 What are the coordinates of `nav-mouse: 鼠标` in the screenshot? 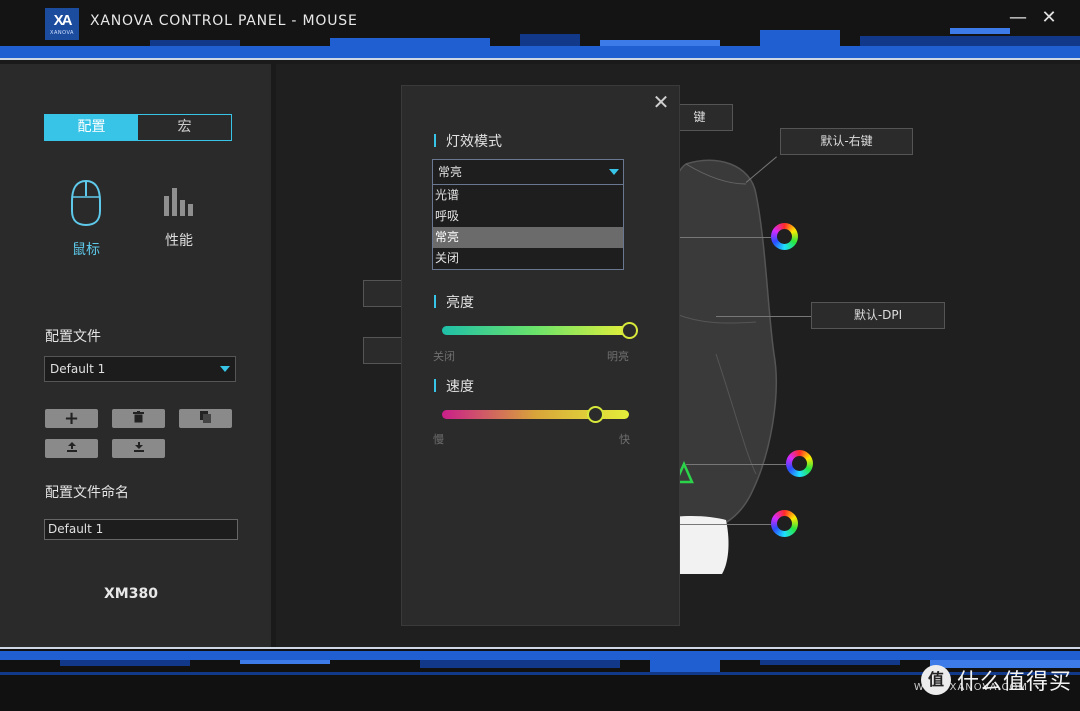 It's located at (86, 219).